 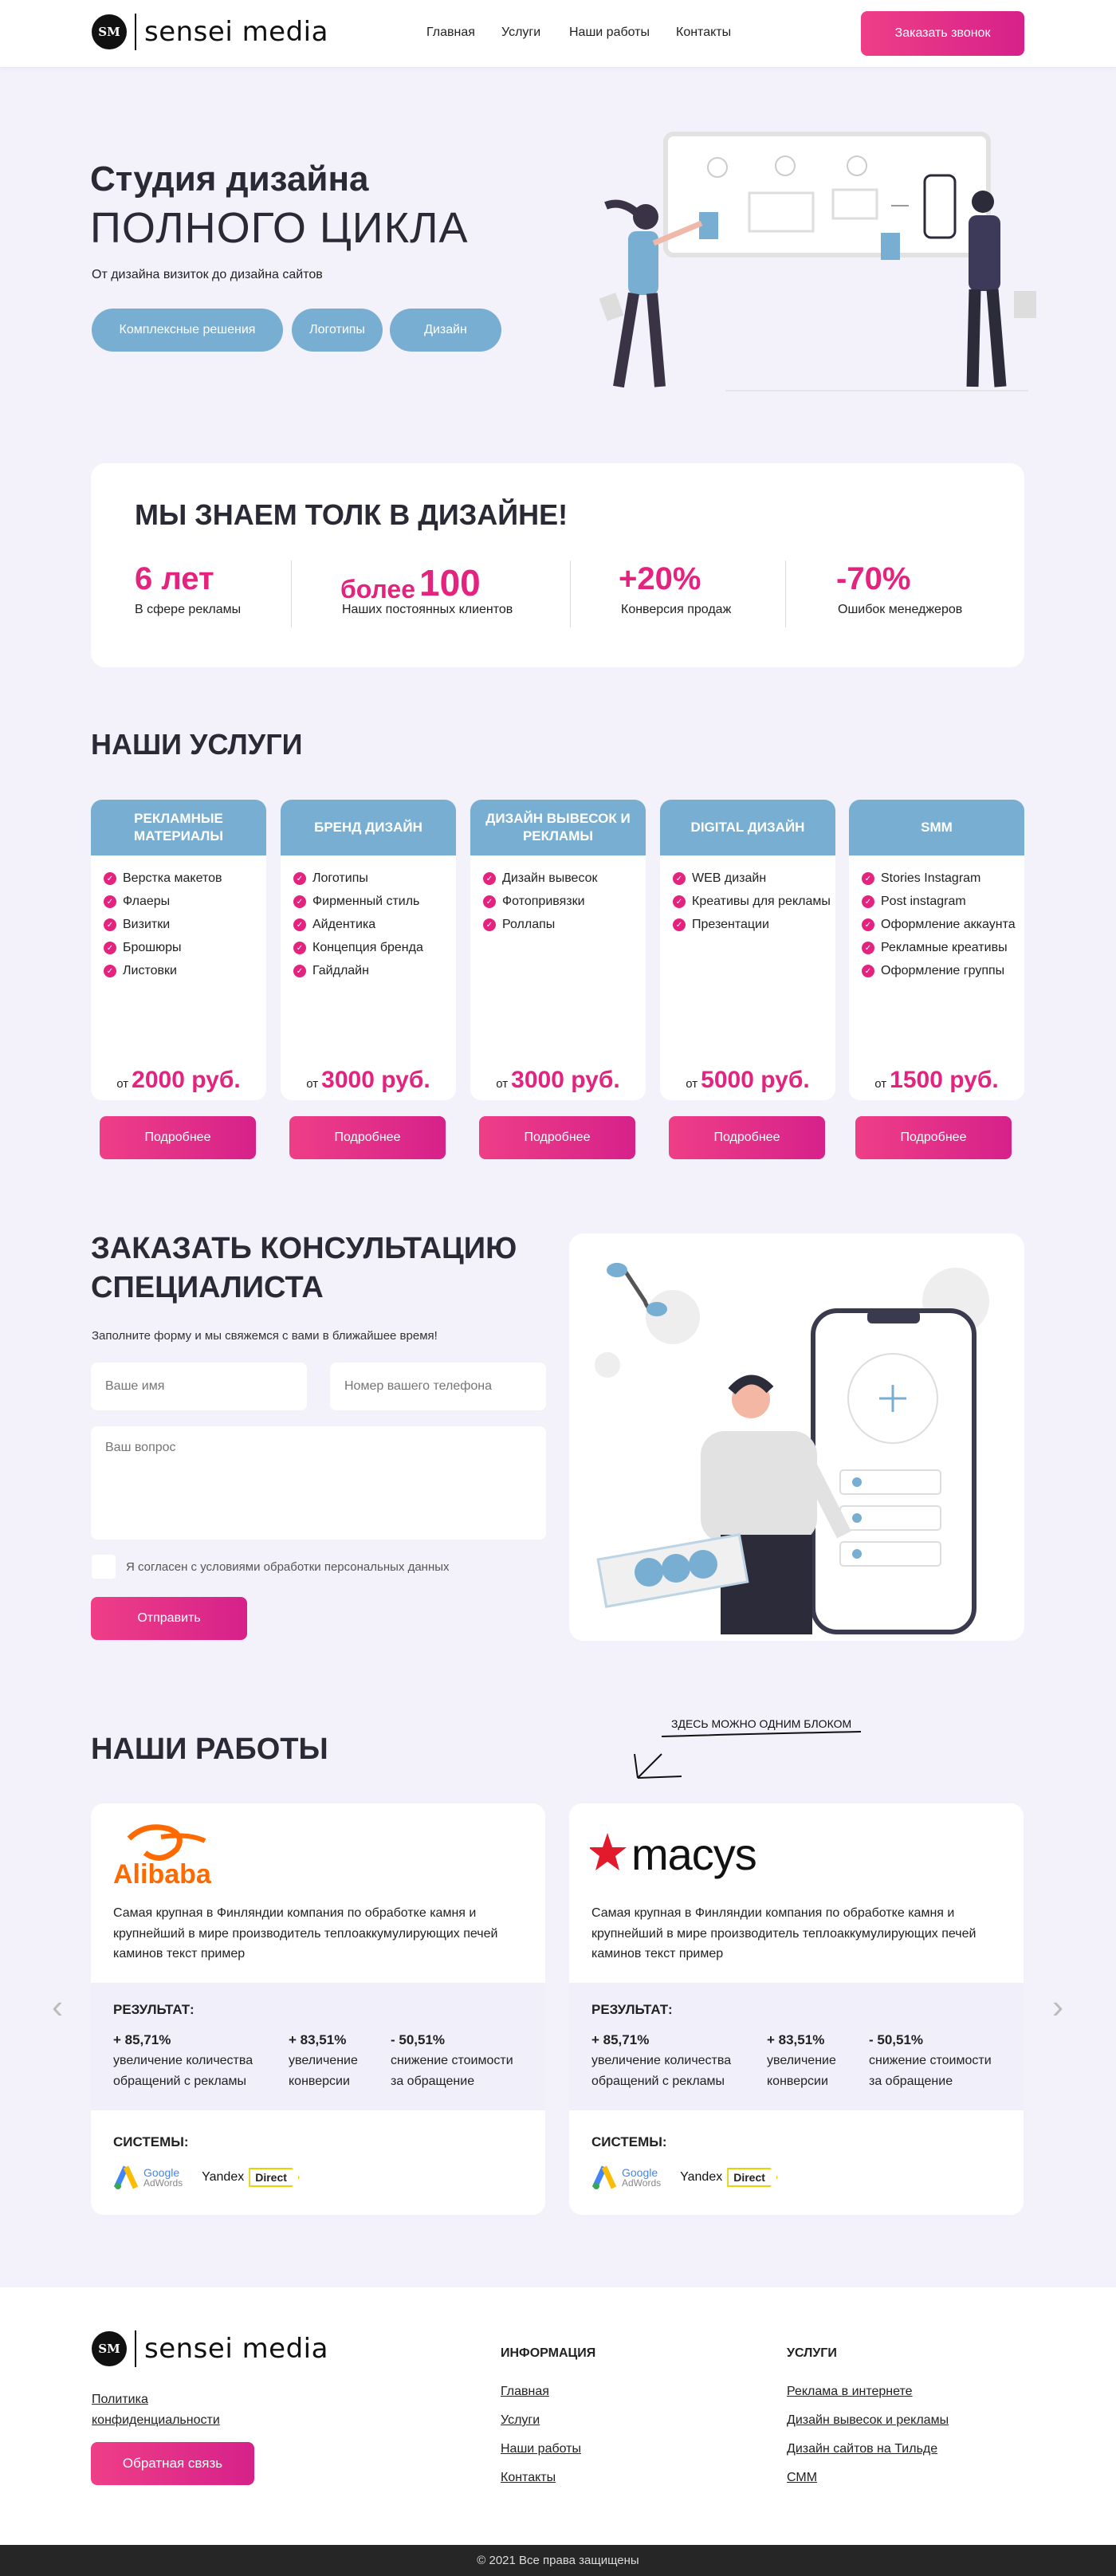 I want to click on footer-link-works: Наши работы, so click(x=541, y=2449).